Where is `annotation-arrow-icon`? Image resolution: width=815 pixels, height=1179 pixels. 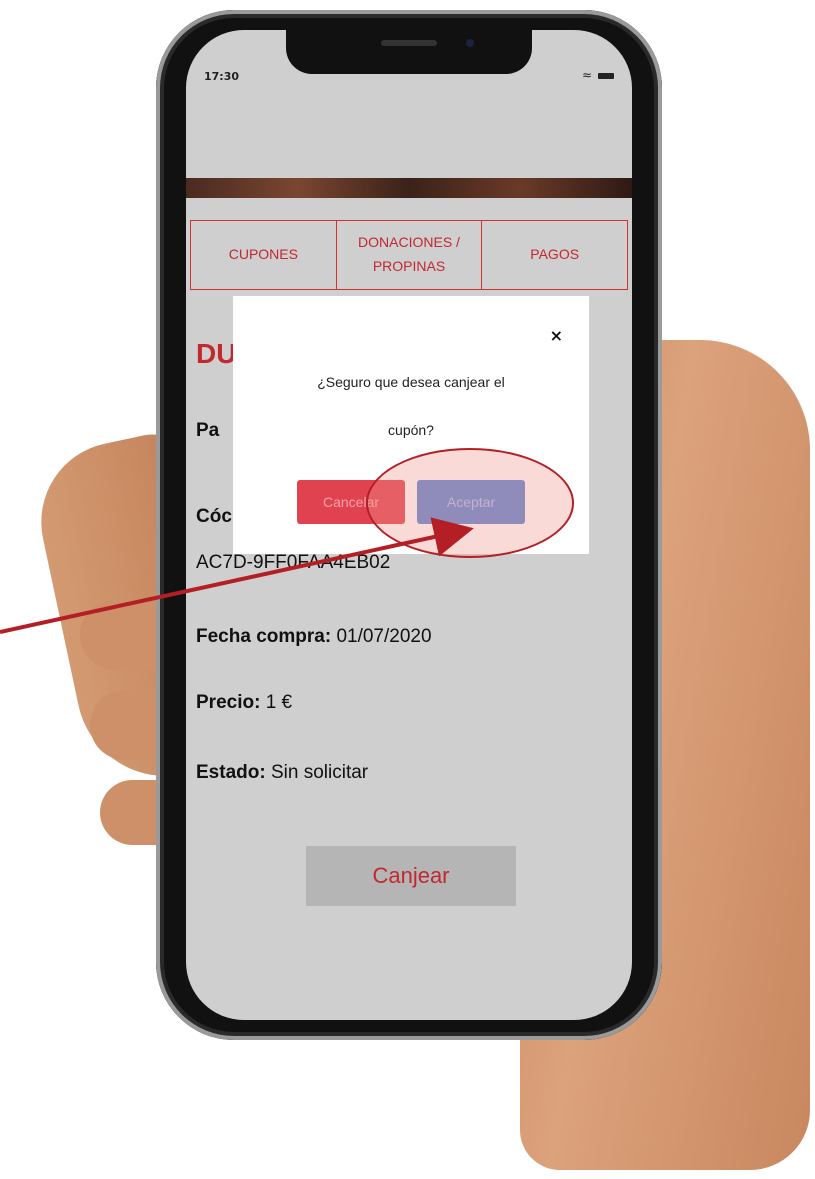
annotation-arrow-icon is located at coordinates (237, 575).